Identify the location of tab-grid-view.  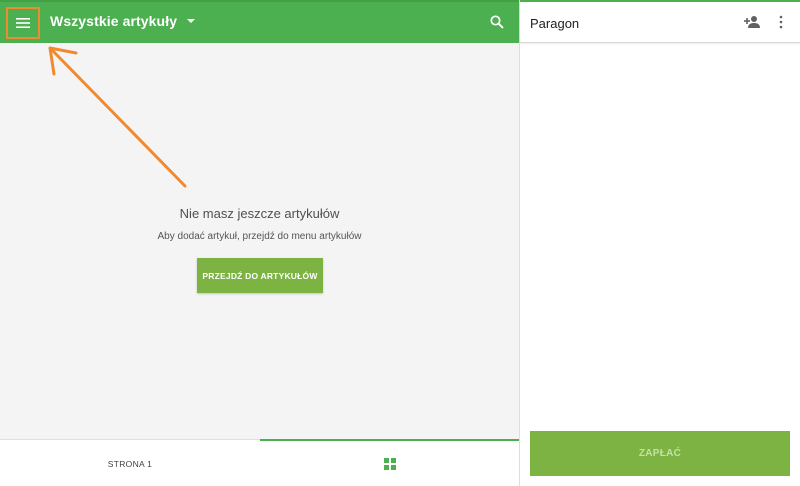
(389, 462).